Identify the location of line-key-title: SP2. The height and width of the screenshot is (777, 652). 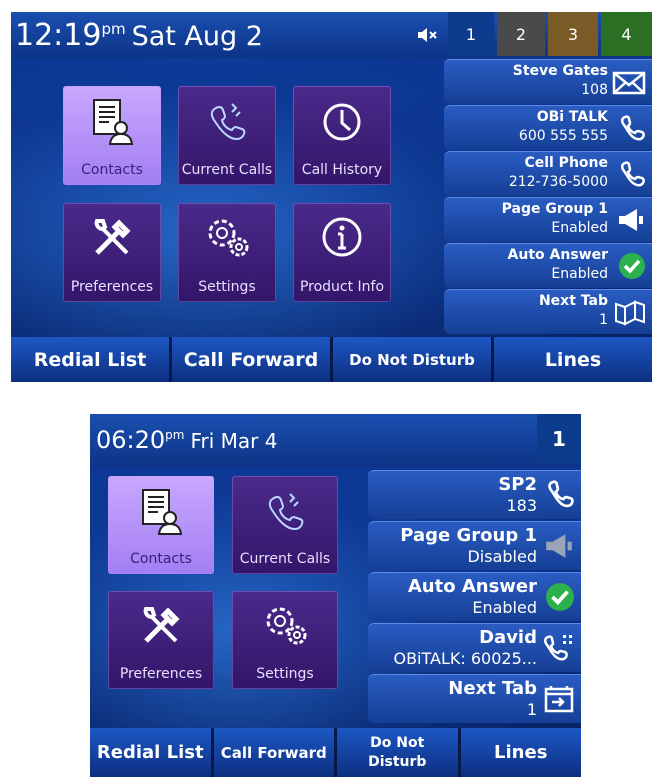
(517, 484).